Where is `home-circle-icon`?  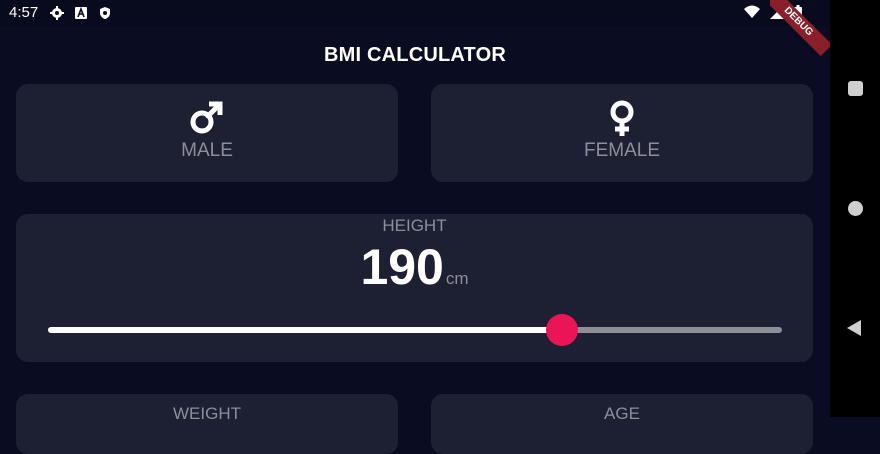
home-circle-icon is located at coordinates (855, 208).